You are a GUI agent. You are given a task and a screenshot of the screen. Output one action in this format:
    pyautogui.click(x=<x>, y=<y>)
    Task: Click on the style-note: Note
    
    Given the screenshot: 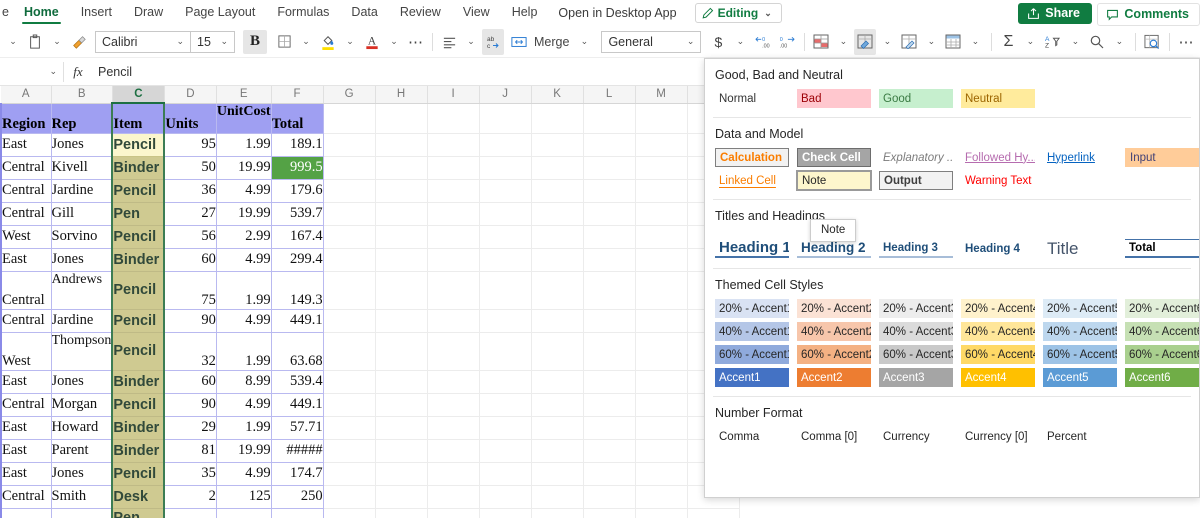 What is the action you would take?
    pyautogui.click(x=834, y=180)
    